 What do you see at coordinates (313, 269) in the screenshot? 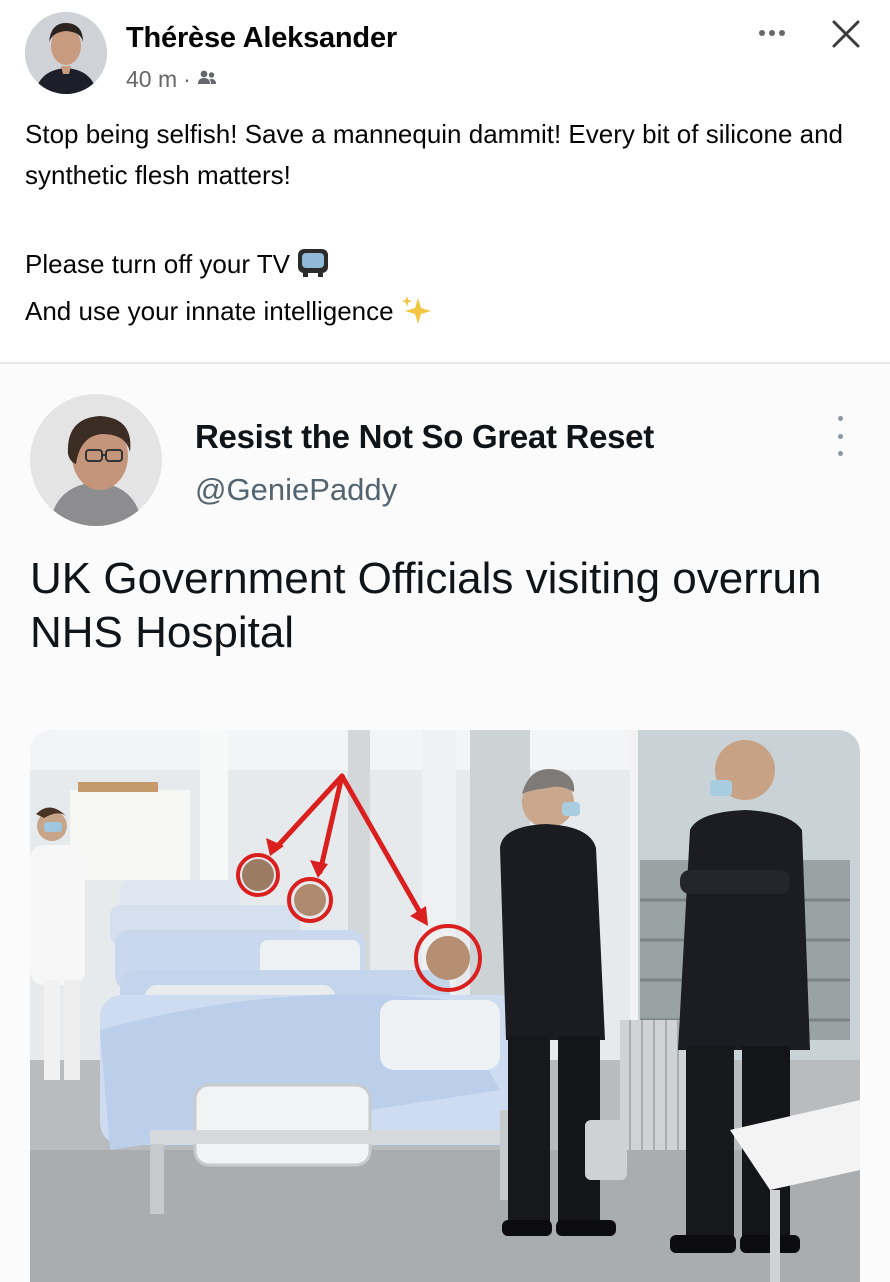
I see `tv-icon` at bounding box center [313, 269].